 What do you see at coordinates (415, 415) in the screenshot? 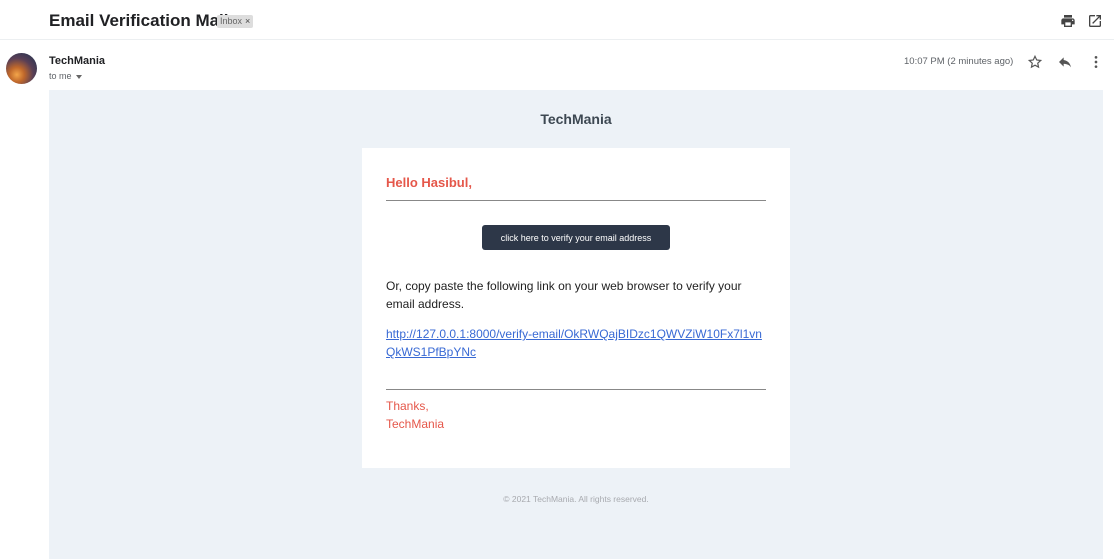
I see `signoff: Thanks, TechMania` at bounding box center [415, 415].